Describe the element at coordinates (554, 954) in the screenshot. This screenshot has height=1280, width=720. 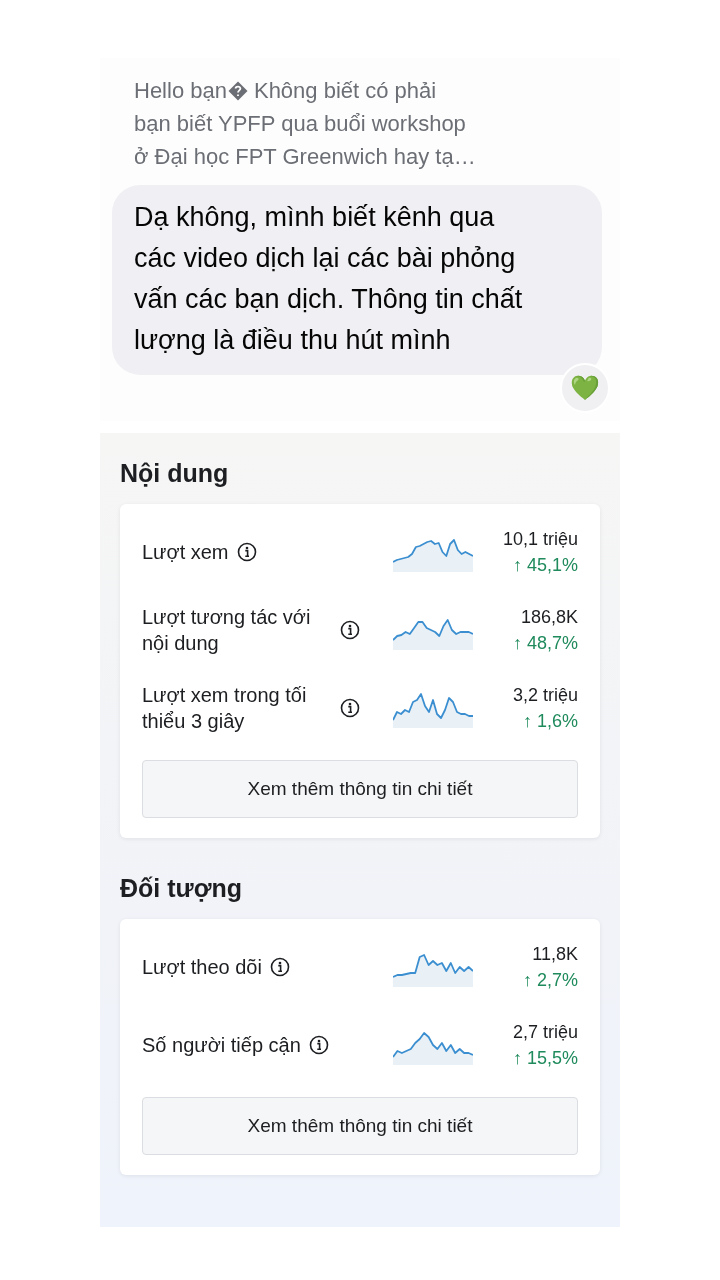
I see `metric-value: 11,8K` at that location.